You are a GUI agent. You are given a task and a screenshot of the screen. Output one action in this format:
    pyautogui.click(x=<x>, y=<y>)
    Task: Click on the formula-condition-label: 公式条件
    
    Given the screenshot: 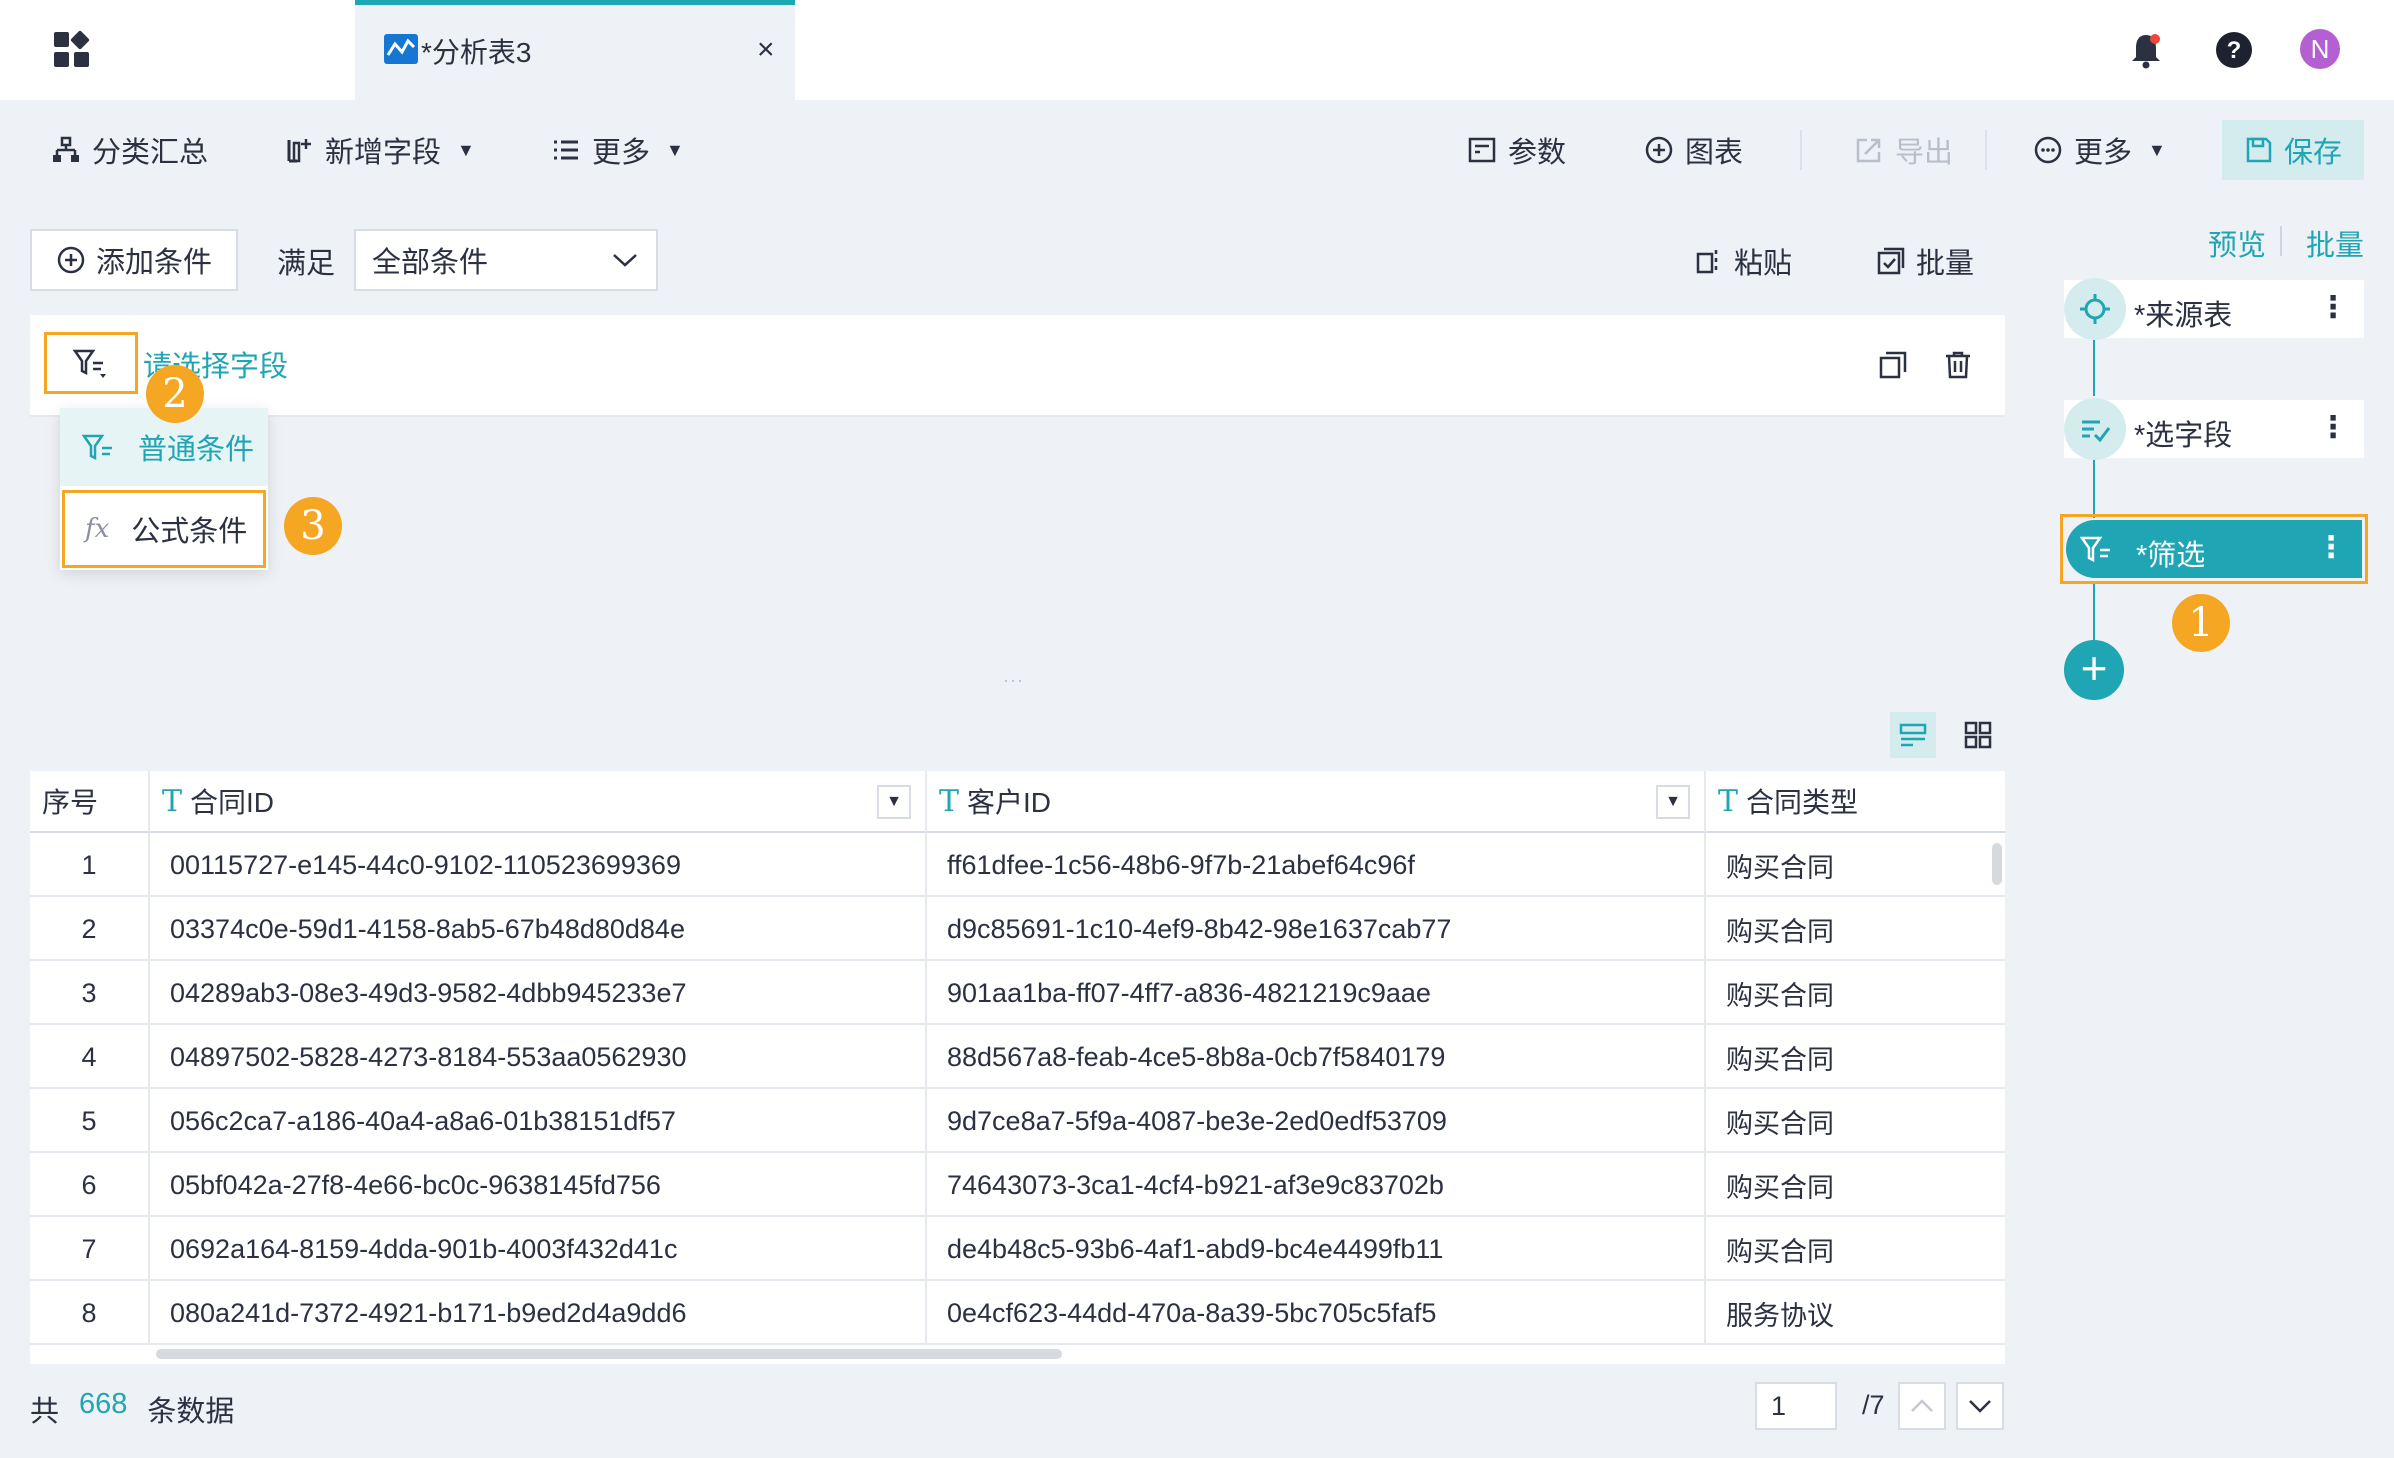 What is the action you would take?
    pyautogui.click(x=189, y=532)
    